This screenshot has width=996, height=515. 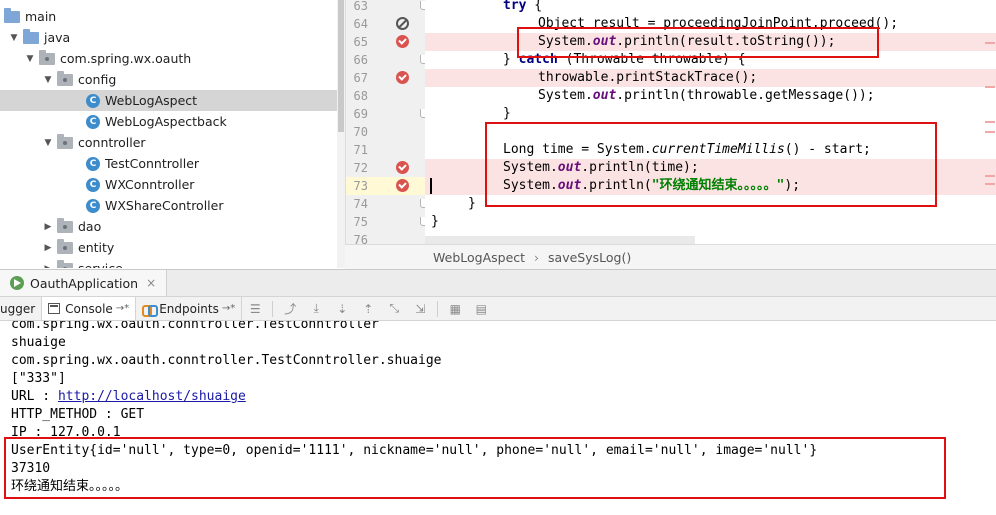 What do you see at coordinates (189, 308) in the screenshot?
I see `tab-endpoints: Endpoints →*` at bounding box center [189, 308].